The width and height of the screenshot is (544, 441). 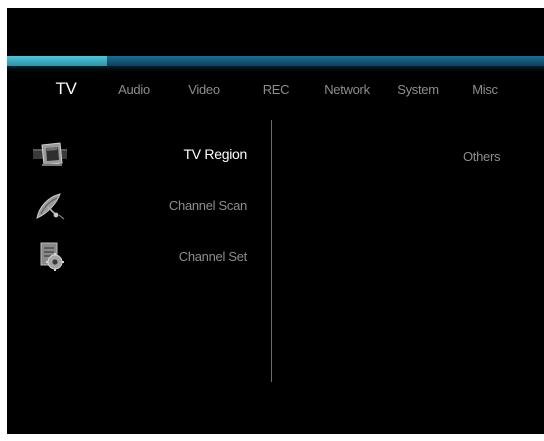 What do you see at coordinates (57, 61) in the screenshot?
I see `header-accent` at bounding box center [57, 61].